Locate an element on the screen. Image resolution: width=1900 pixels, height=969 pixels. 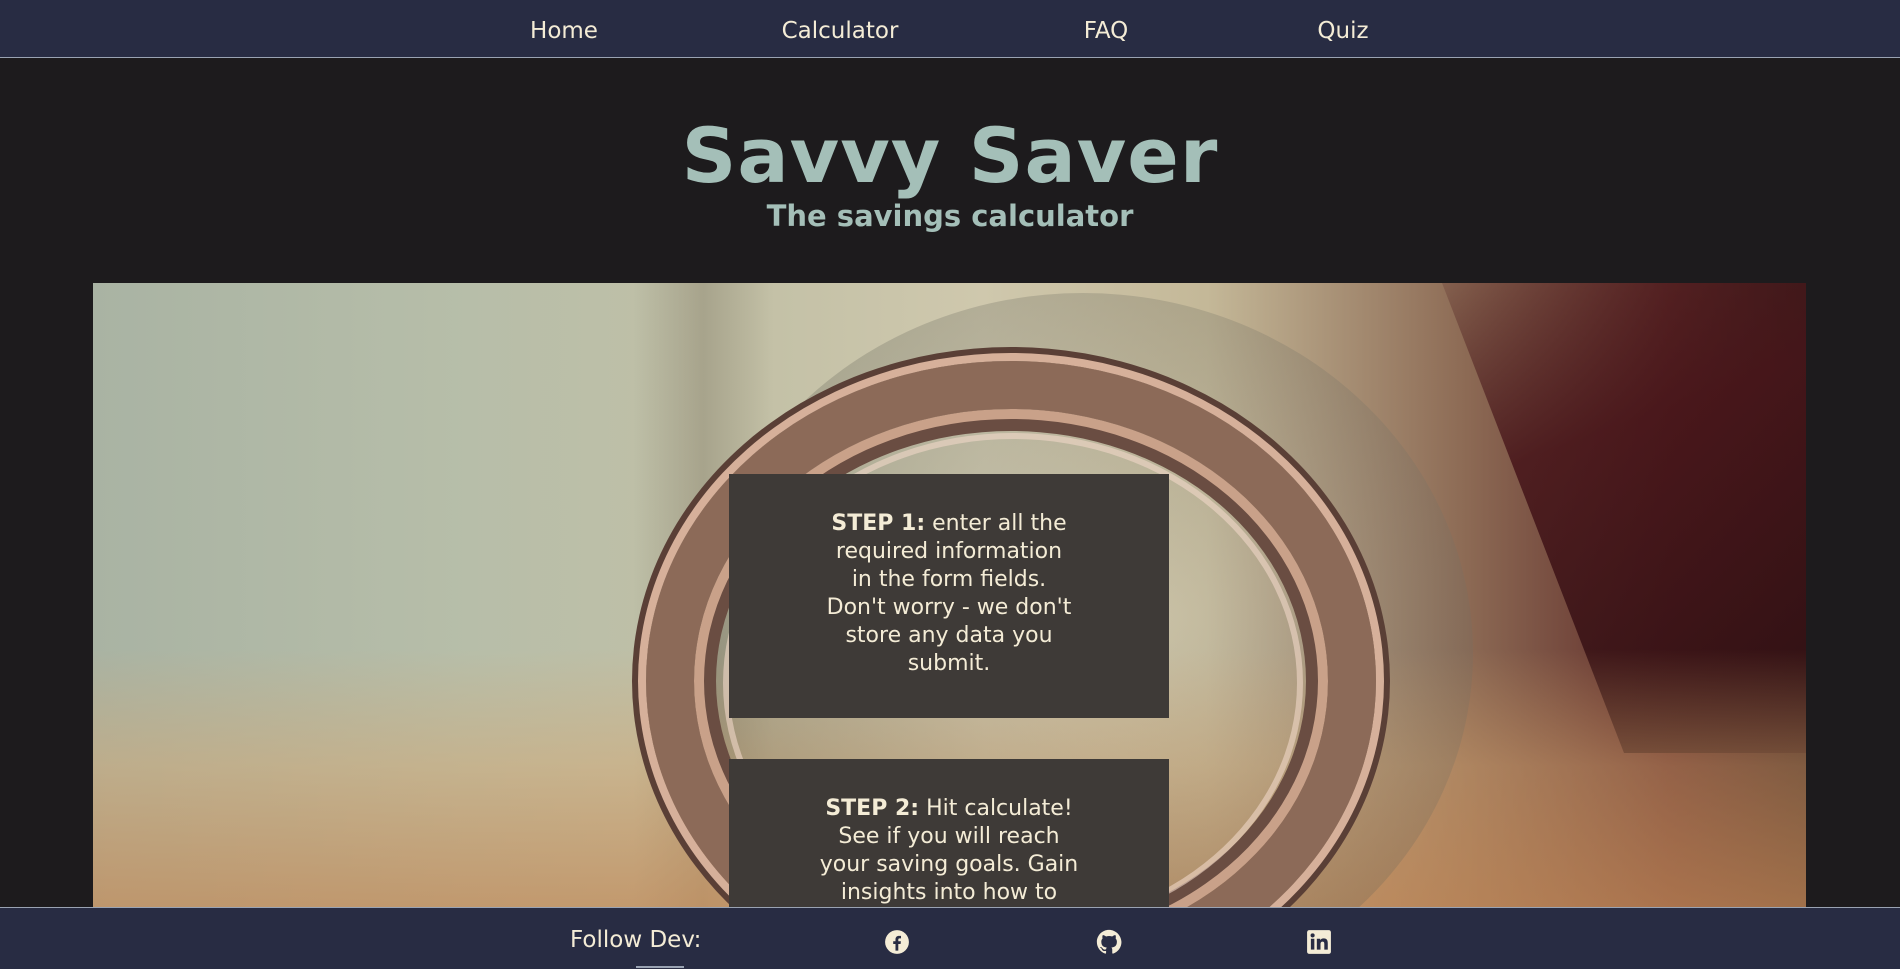
step-2-heading: STEP 2: is located at coordinates (872, 808).